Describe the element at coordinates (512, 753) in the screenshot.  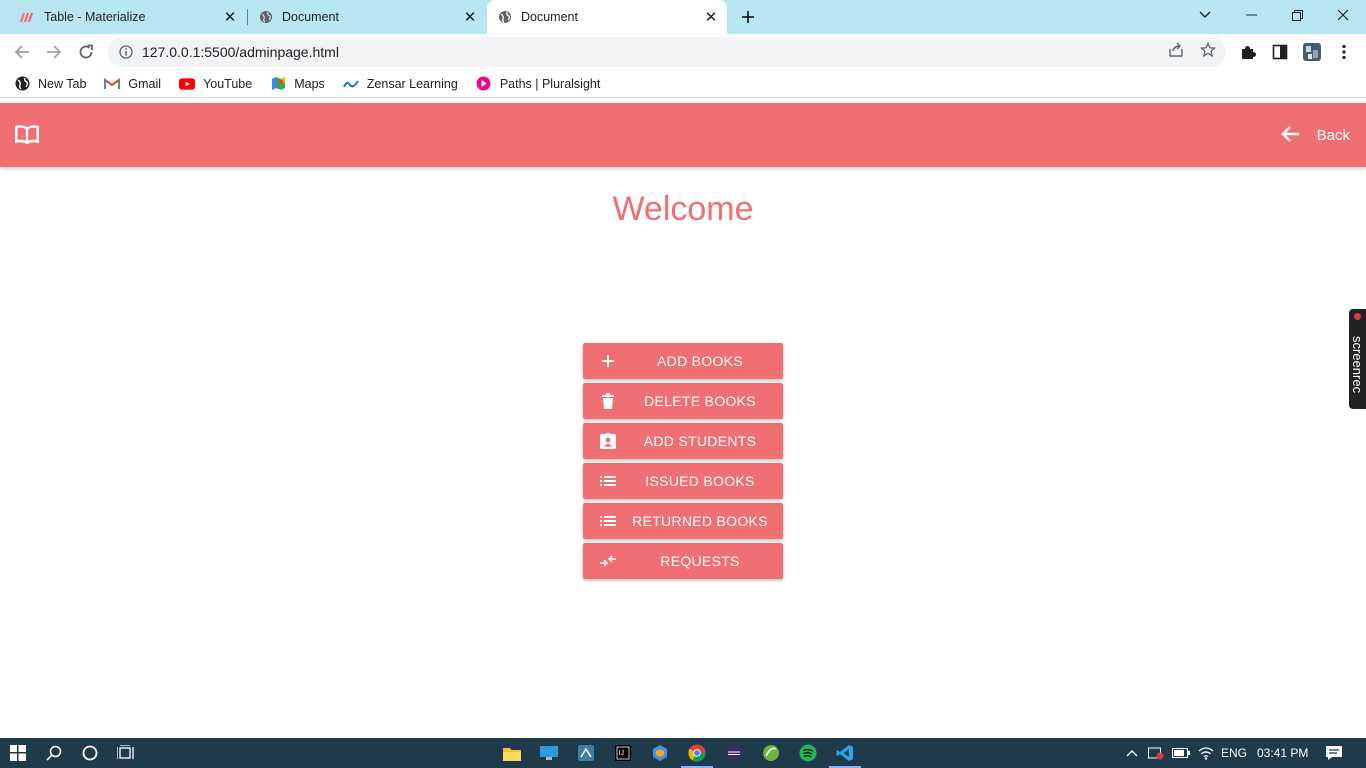
I see `file-explorer-icon` at that location.